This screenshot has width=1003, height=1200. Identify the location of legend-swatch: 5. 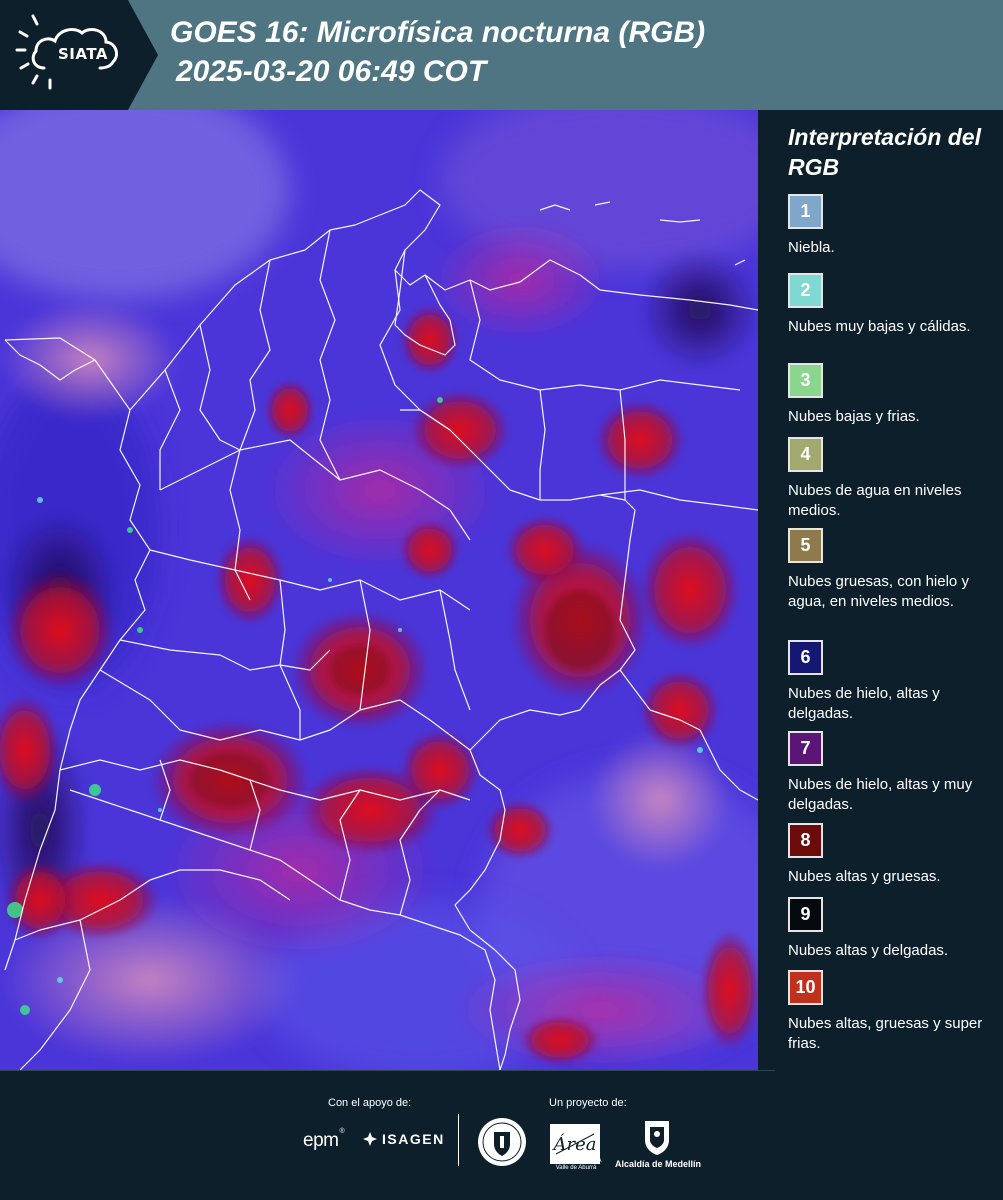
(805, 545).